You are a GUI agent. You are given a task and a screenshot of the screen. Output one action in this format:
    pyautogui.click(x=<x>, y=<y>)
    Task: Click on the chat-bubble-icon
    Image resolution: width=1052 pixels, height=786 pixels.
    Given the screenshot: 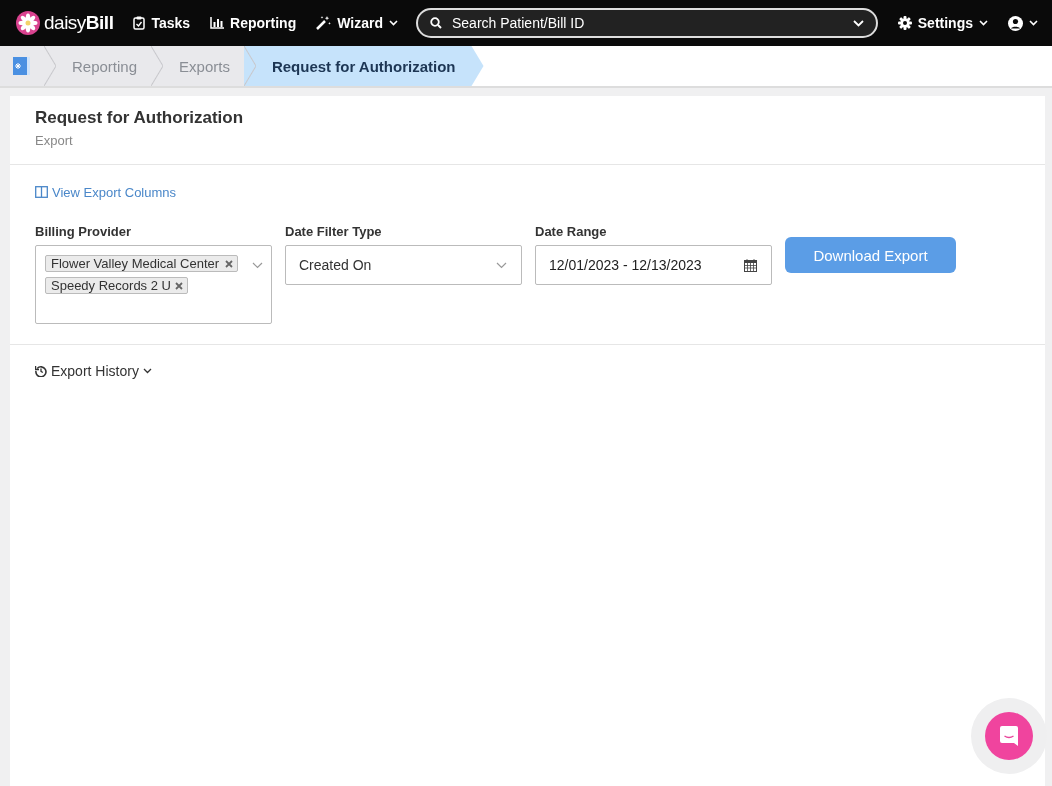 What is the action you would take?
    pyautogui.click(x=1009, y=736)
    